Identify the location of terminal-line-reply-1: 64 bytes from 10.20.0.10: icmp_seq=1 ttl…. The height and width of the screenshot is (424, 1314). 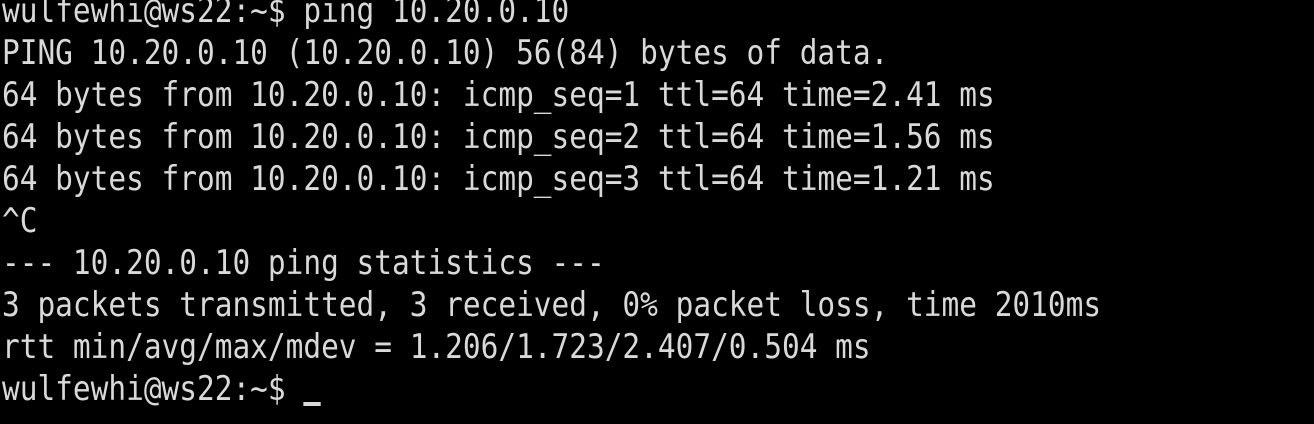
(498, 95).